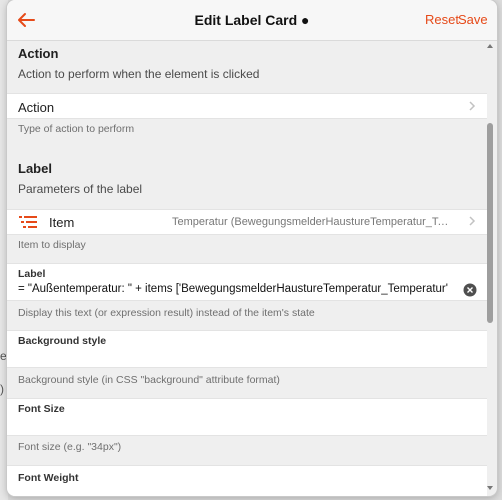 The width and height of the screenshot is (502, 500). Describe the element at coordinates (80, 189) in the screenshot. I see `label-section-description: Parameters of the label` at that location.